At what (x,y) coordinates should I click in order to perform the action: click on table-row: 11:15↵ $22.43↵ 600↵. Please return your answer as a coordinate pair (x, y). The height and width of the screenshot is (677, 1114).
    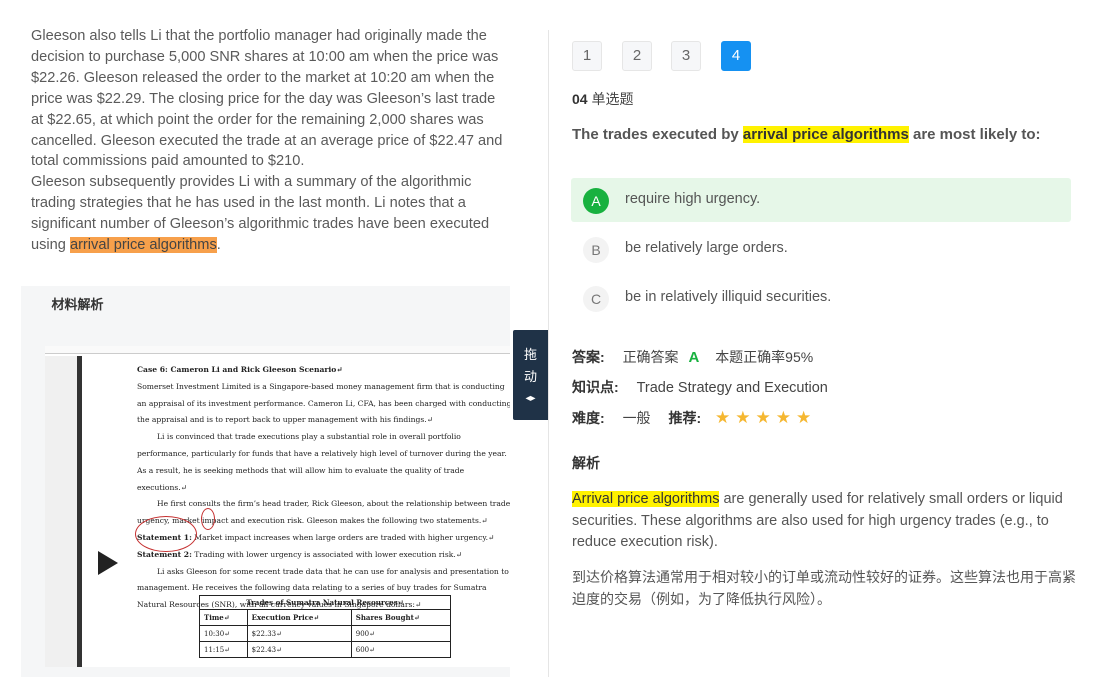
    Looking at the image, I should click on (325, 649).